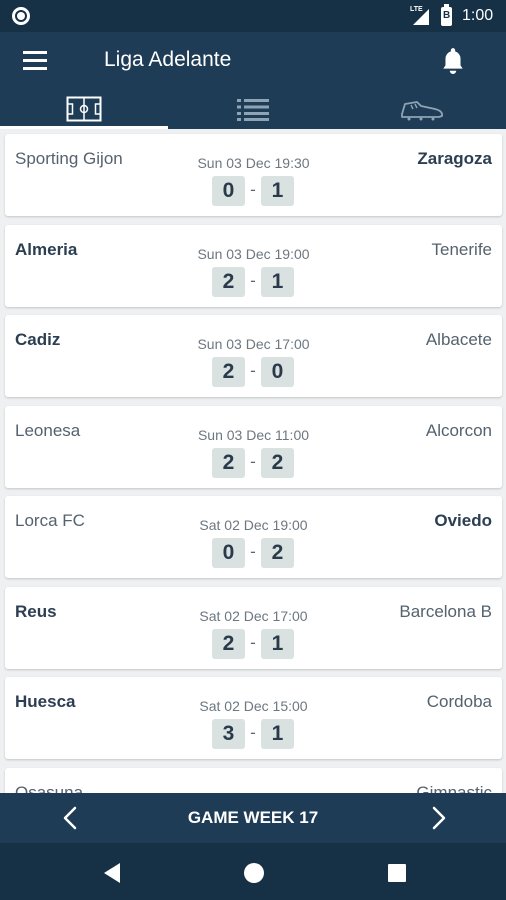 The image size is (506, 900). Describe the element at coordinates (253, 780) in the screenshot. I see `match-card: Osasuna Gimnastic` at that location.